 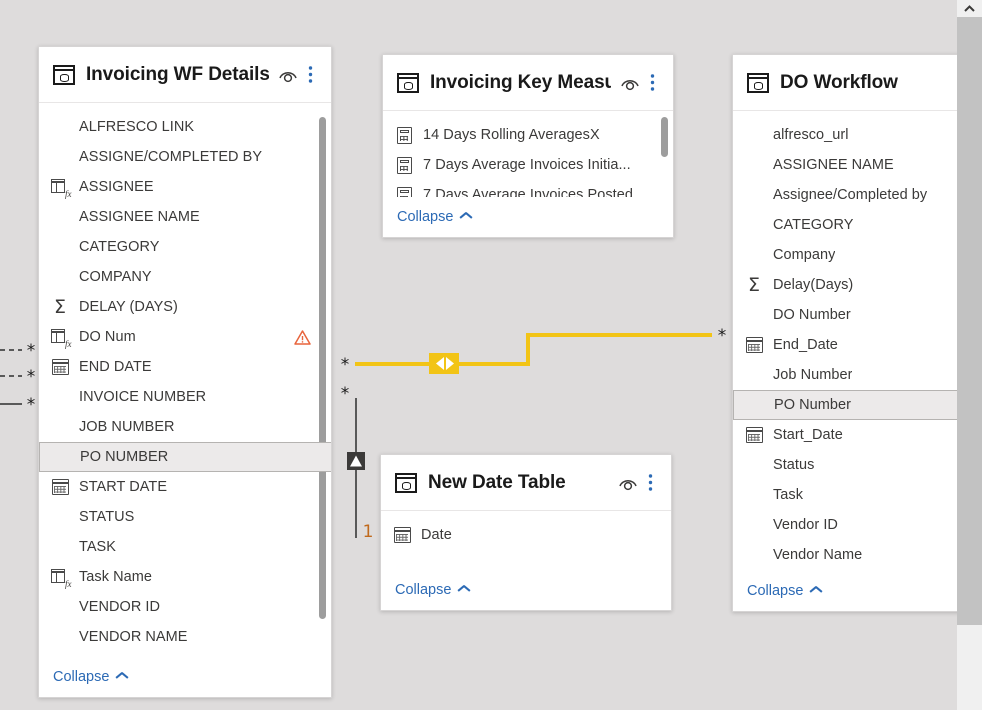 I want to click on field-row: alfresco_url, so click(x=857, y=135).